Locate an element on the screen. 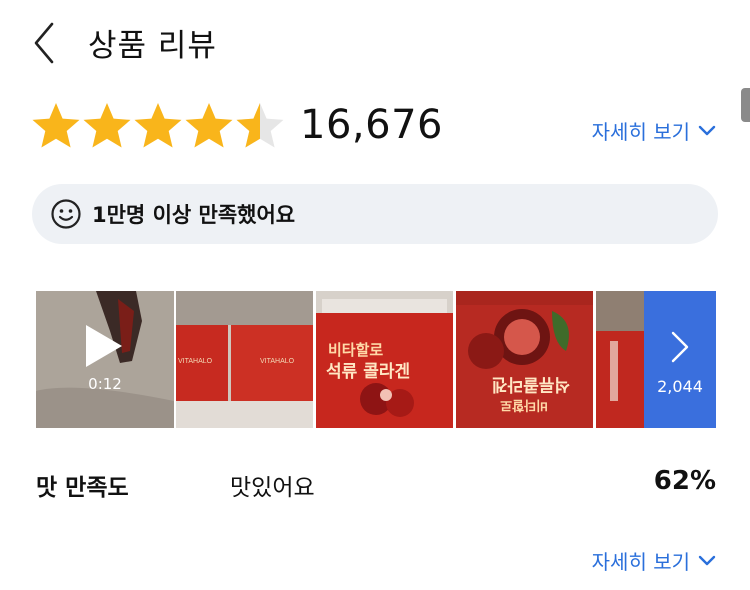  scrollbar-thumb is located at coordinates (745, 105).